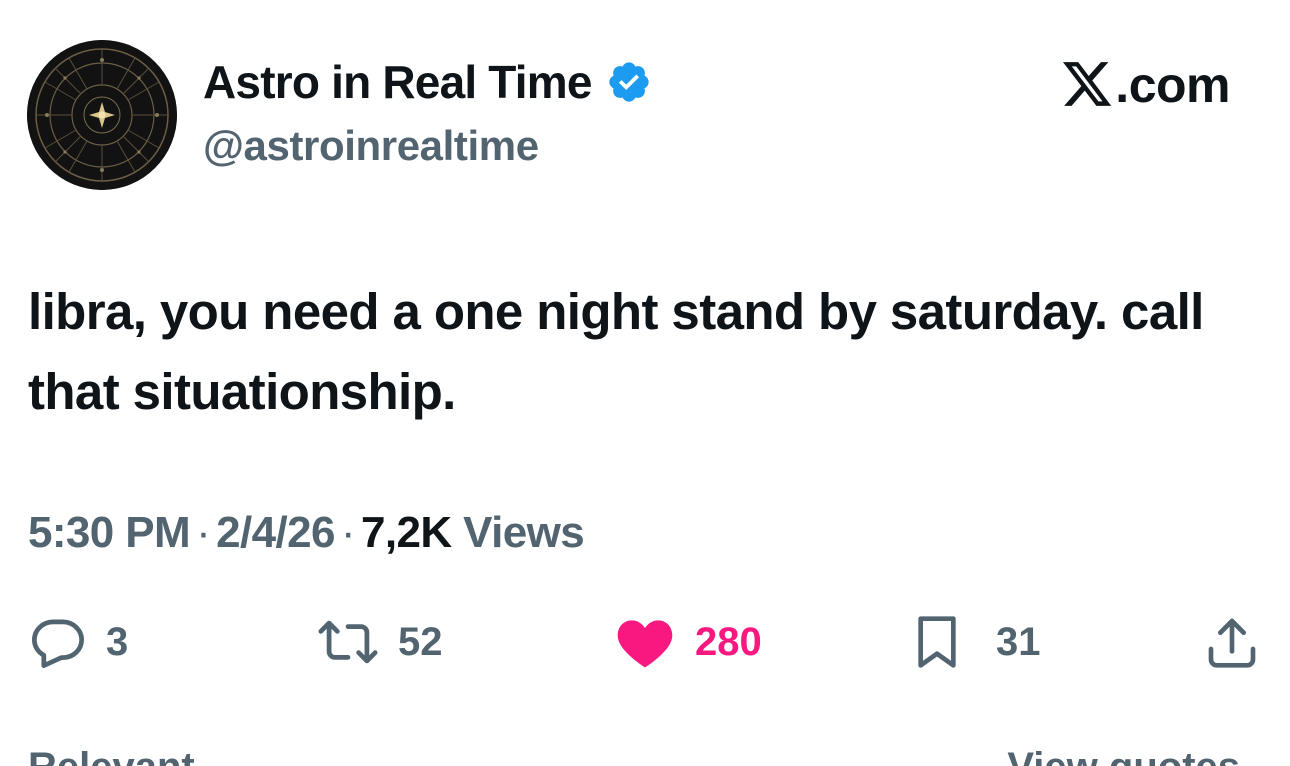 The height and width of the screenshot is (766, 1290). What do you see at coordinates (687, 642) in the screenshot?
I see `like-button: 280` at bounding box center [687, 642].